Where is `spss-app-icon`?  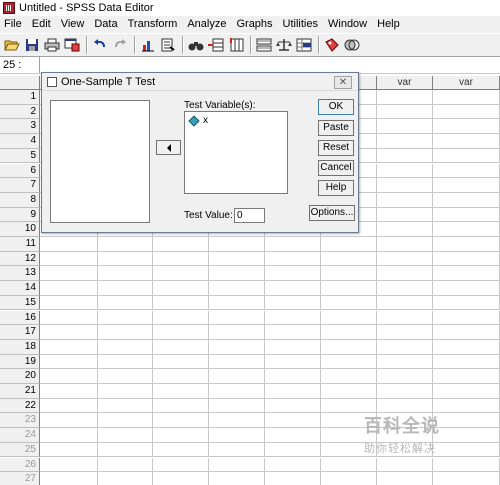 spss-app-icon is located at coordinates (9, 8).